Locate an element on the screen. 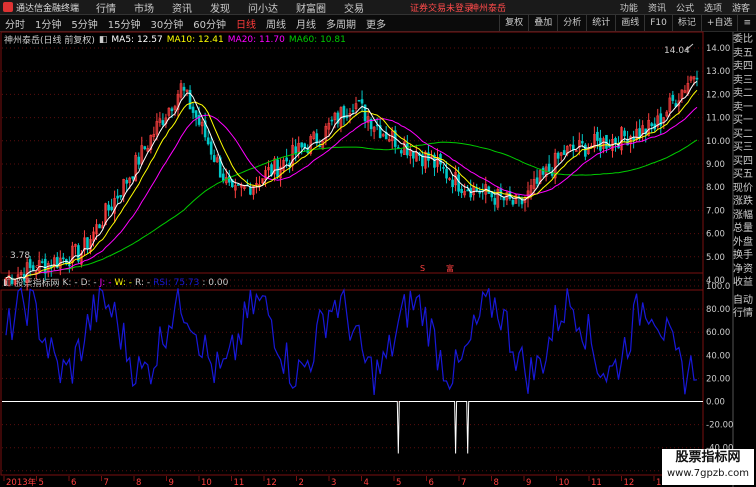  price-tick-label: 9.00 is located at coordinates (715, 165).